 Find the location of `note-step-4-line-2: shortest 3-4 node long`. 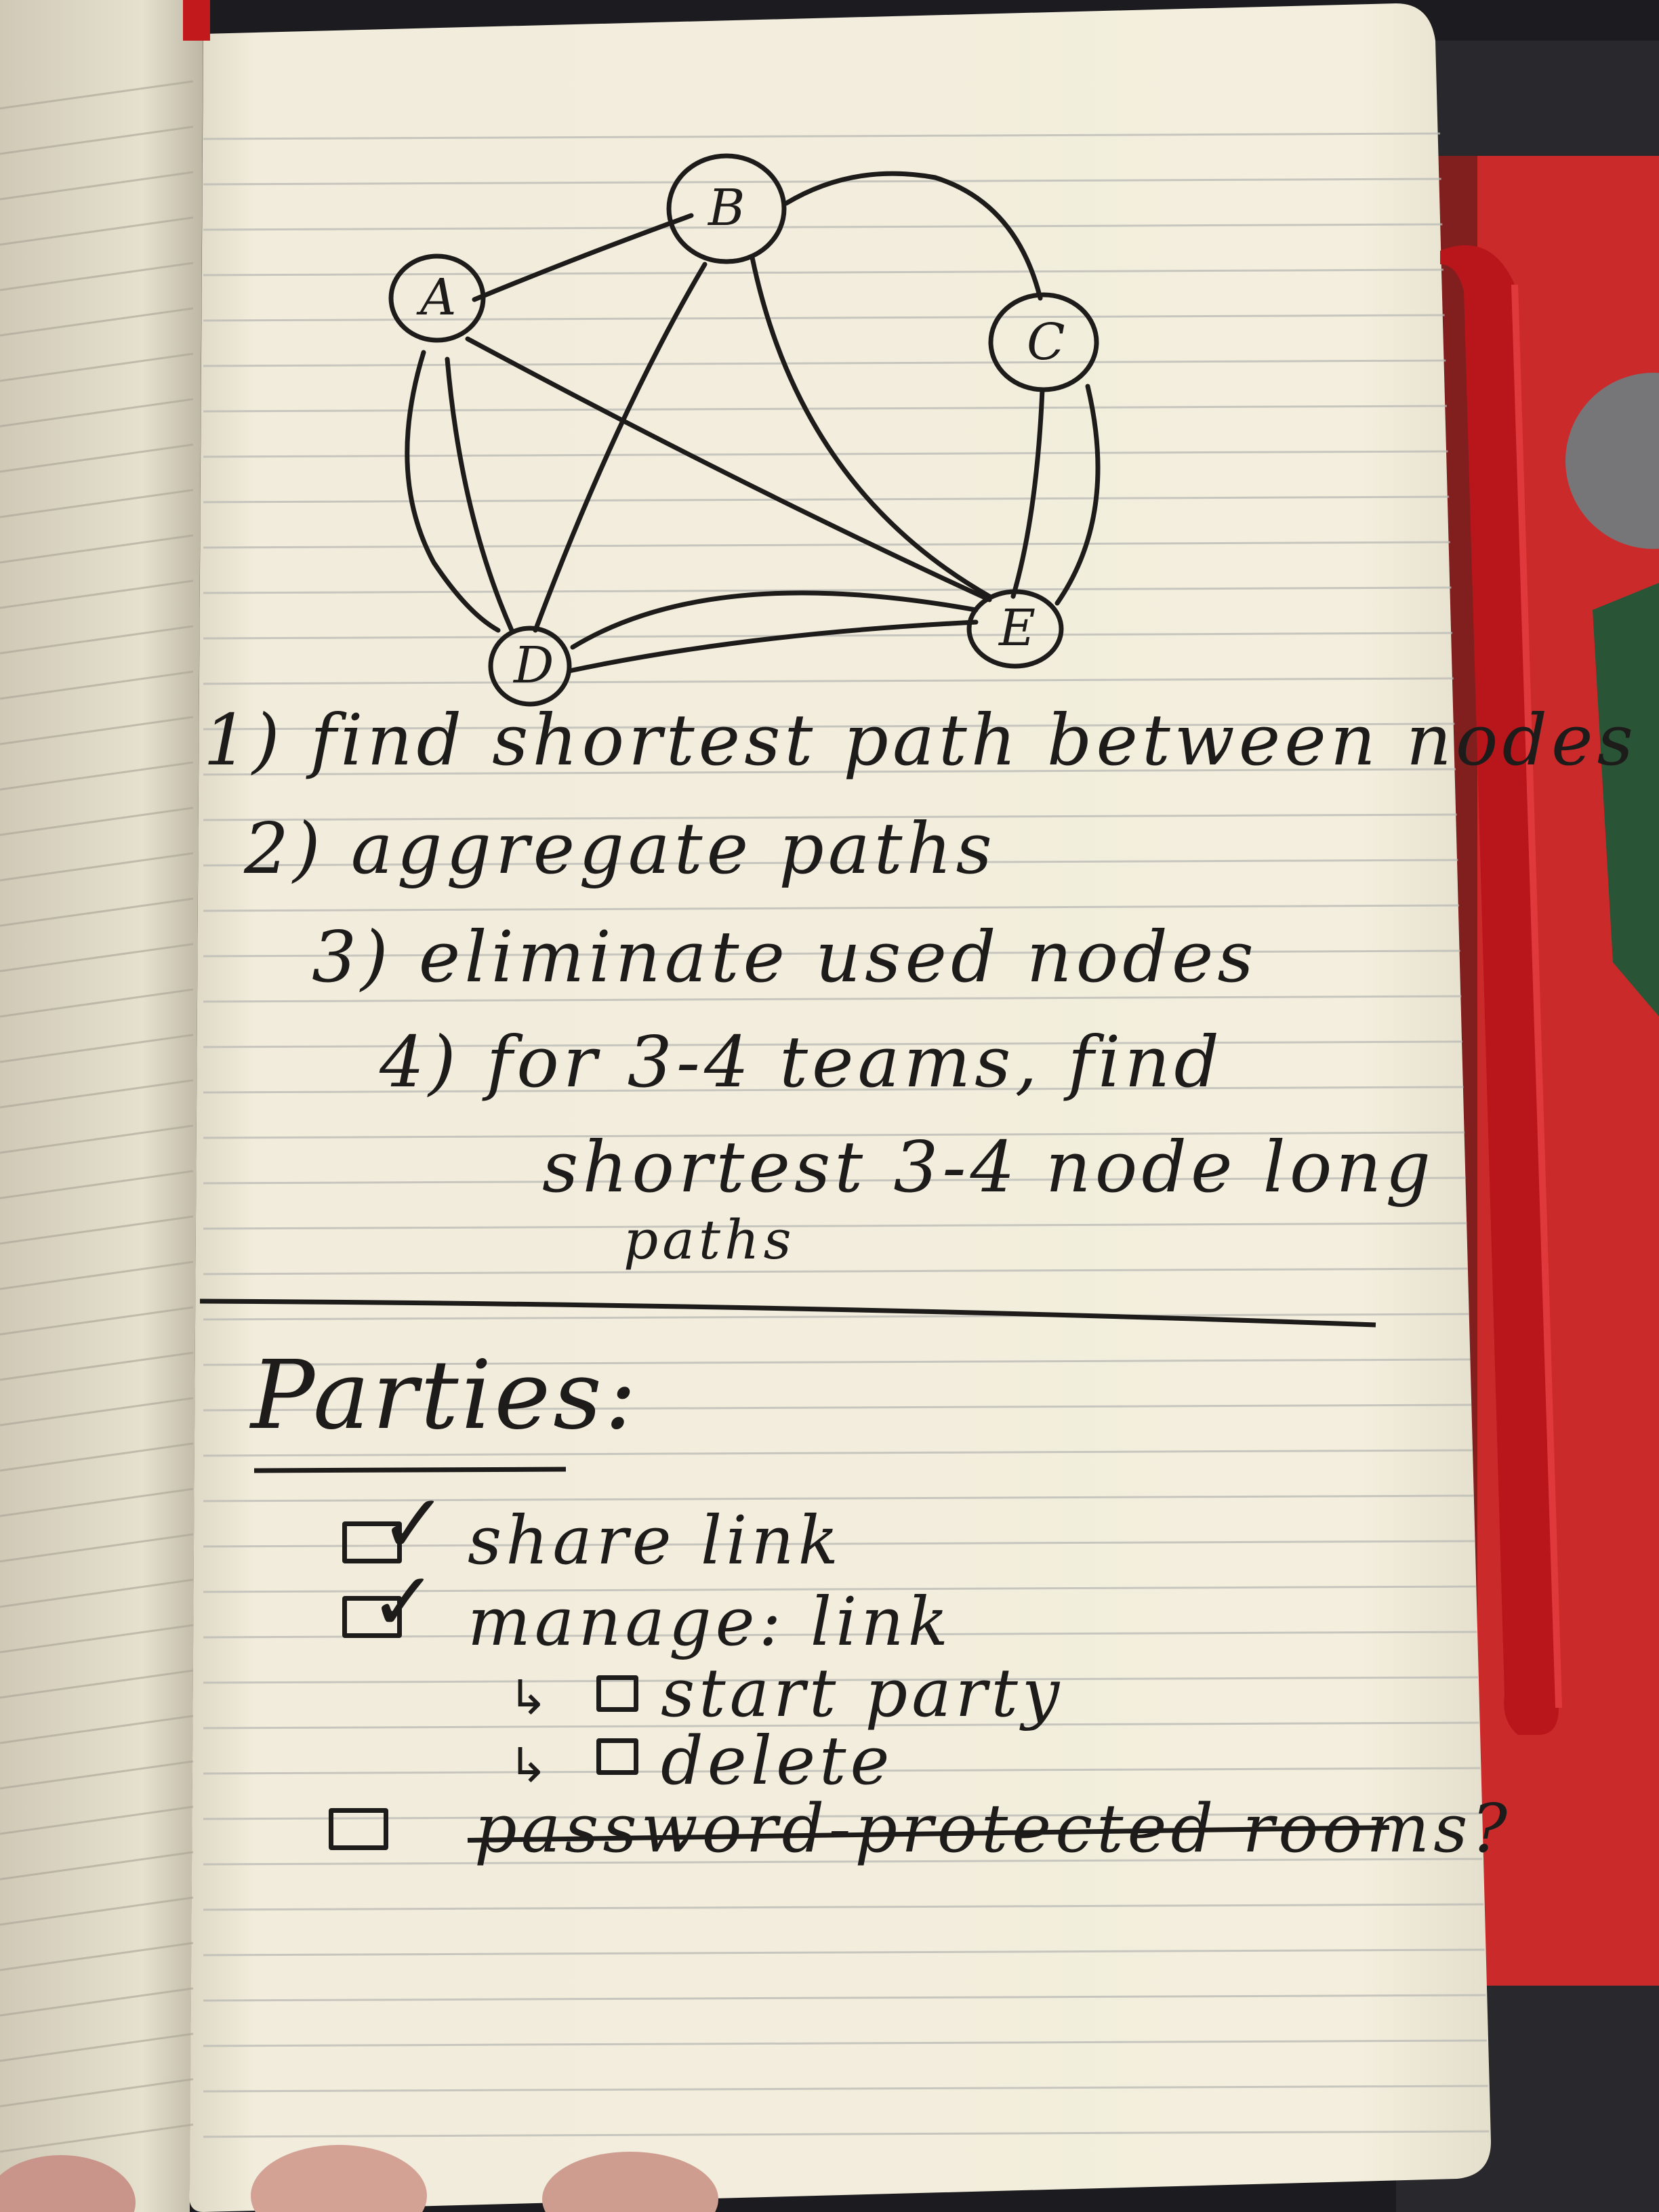

note-step-4-line-2: shortest 3-4 node long is located at coordinates (989, 1167).